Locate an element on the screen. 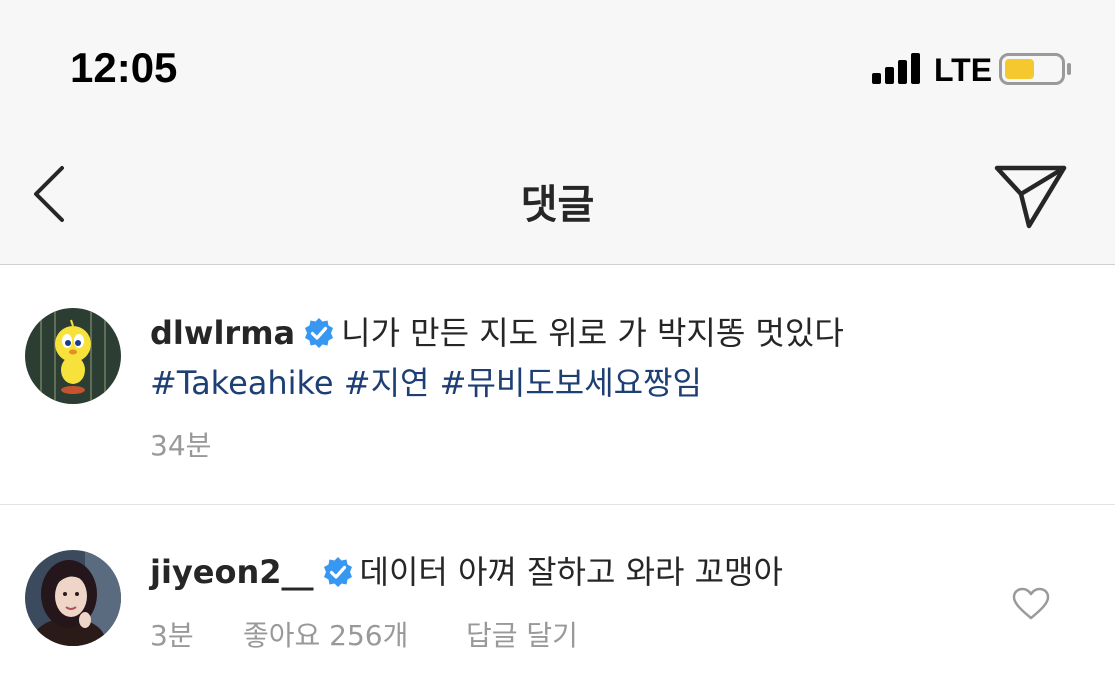 The image size is (1115, 691). reply-link: 답글 달기 is located at coordinates (522, 634).